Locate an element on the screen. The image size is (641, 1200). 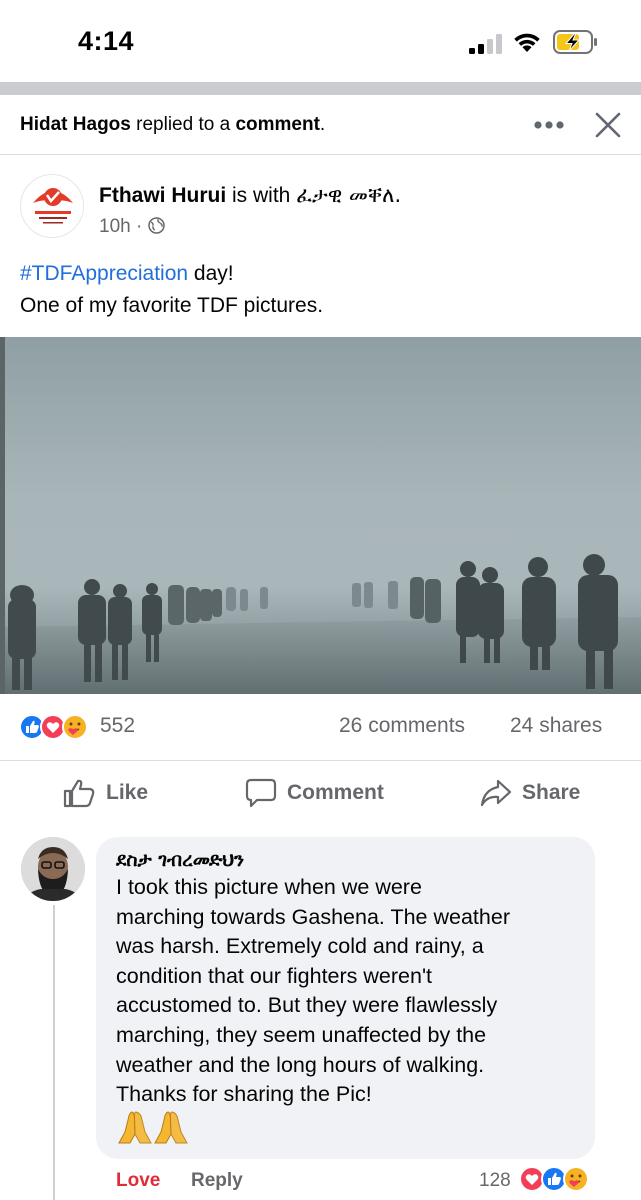
post-text-line-2: One of my favorite TDF pictures. is located at coordinates (172, 305).